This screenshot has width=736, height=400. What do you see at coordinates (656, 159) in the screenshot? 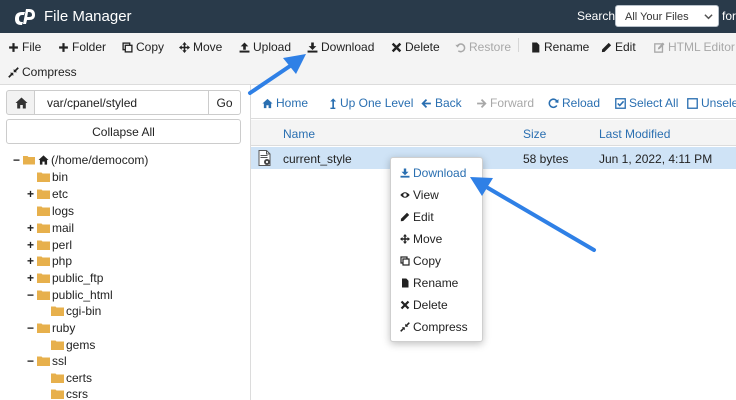
I see `file-last-modified: Jun 1, 2022, 4:11 PM` at bounding box center [656, 159].